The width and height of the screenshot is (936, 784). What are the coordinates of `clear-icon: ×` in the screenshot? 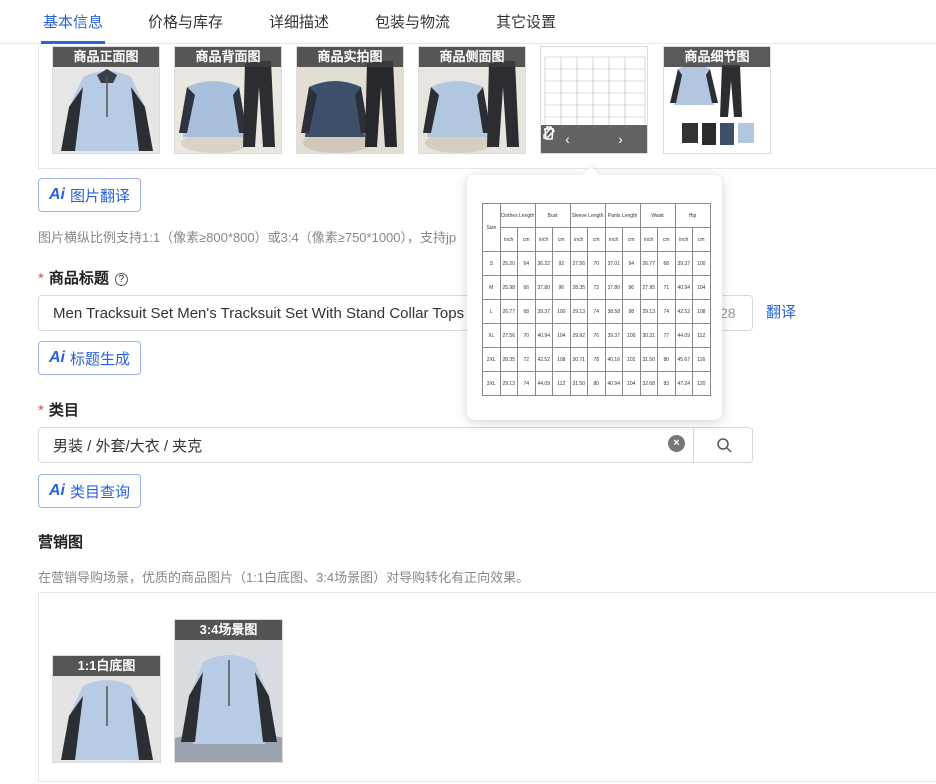 It's located at (676, 443).